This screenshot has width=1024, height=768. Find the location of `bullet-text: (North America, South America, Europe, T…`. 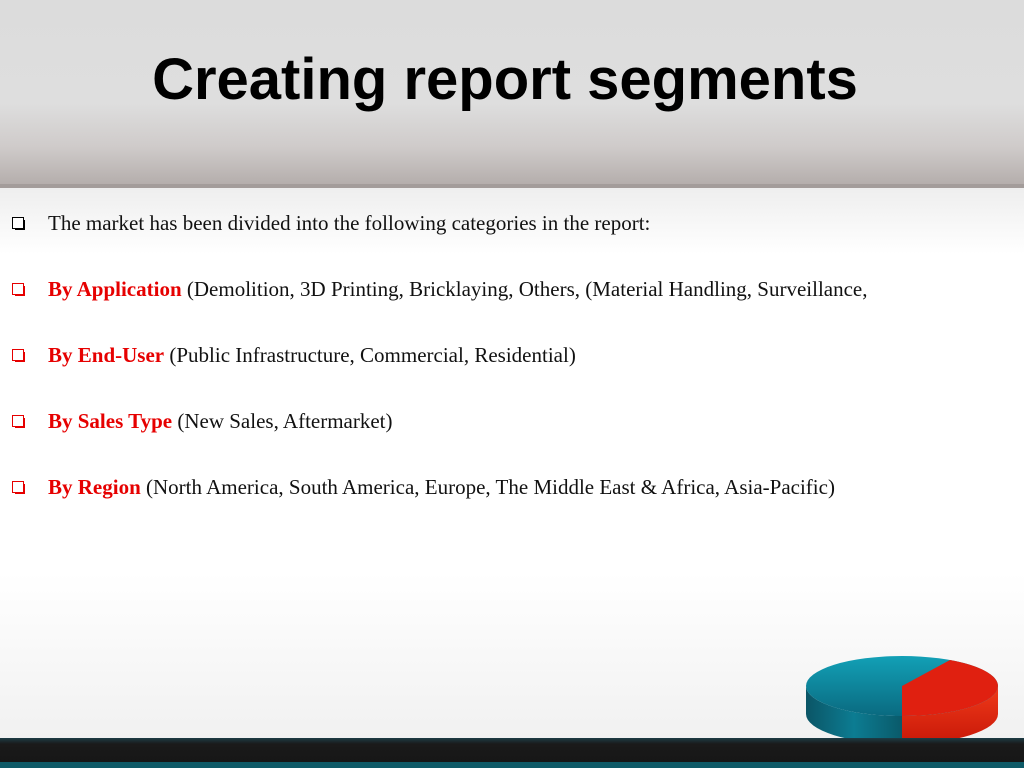

bullet-text: (North America, South America, Europe, T… is located at coordinates (487, 487).